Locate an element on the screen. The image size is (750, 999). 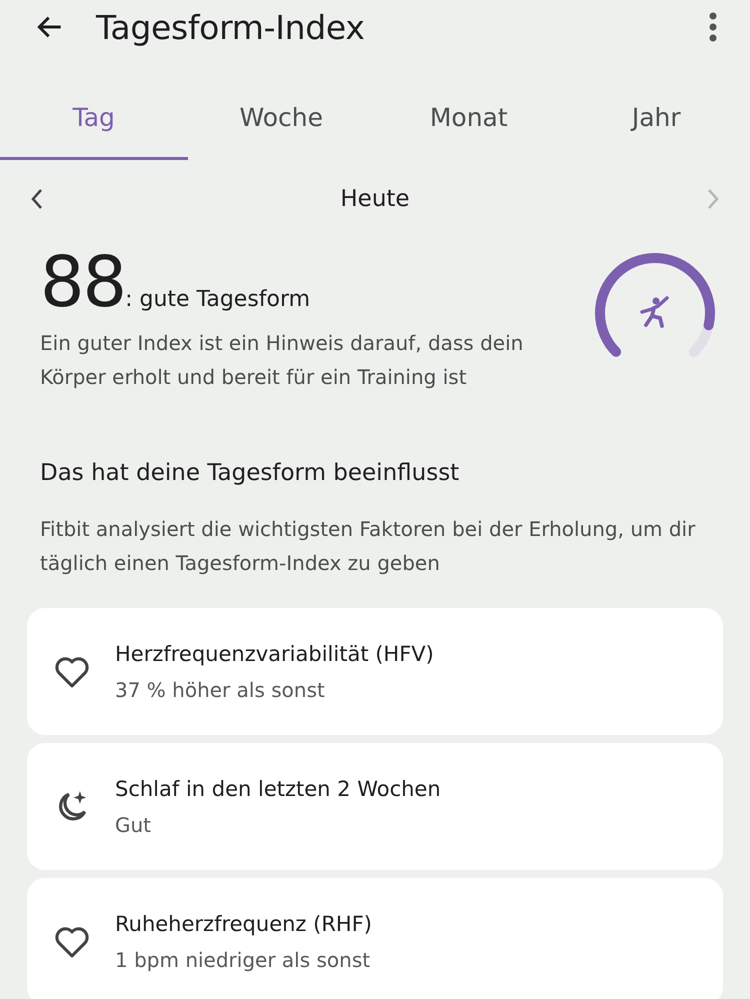
factor-title: Ruheherzfrequenz (RHF) is located at coordinates (243, 924).